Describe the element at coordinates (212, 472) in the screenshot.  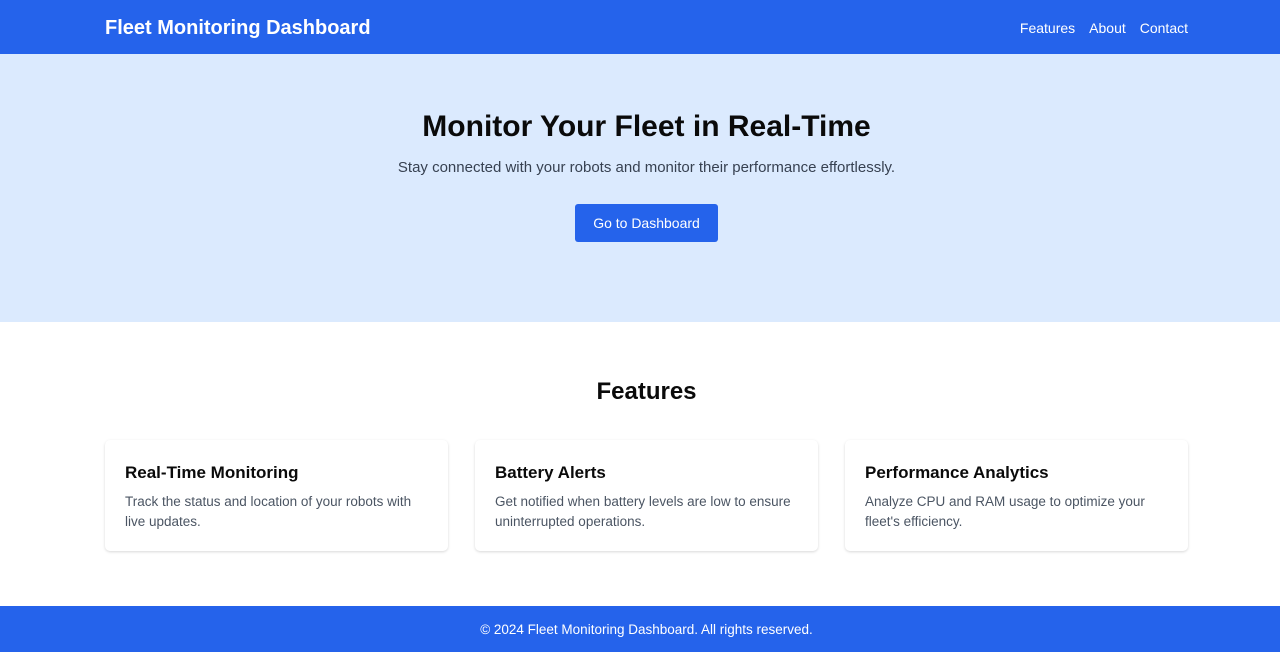
I see `feature-card-title: Real-Time Monitoring` at that location.